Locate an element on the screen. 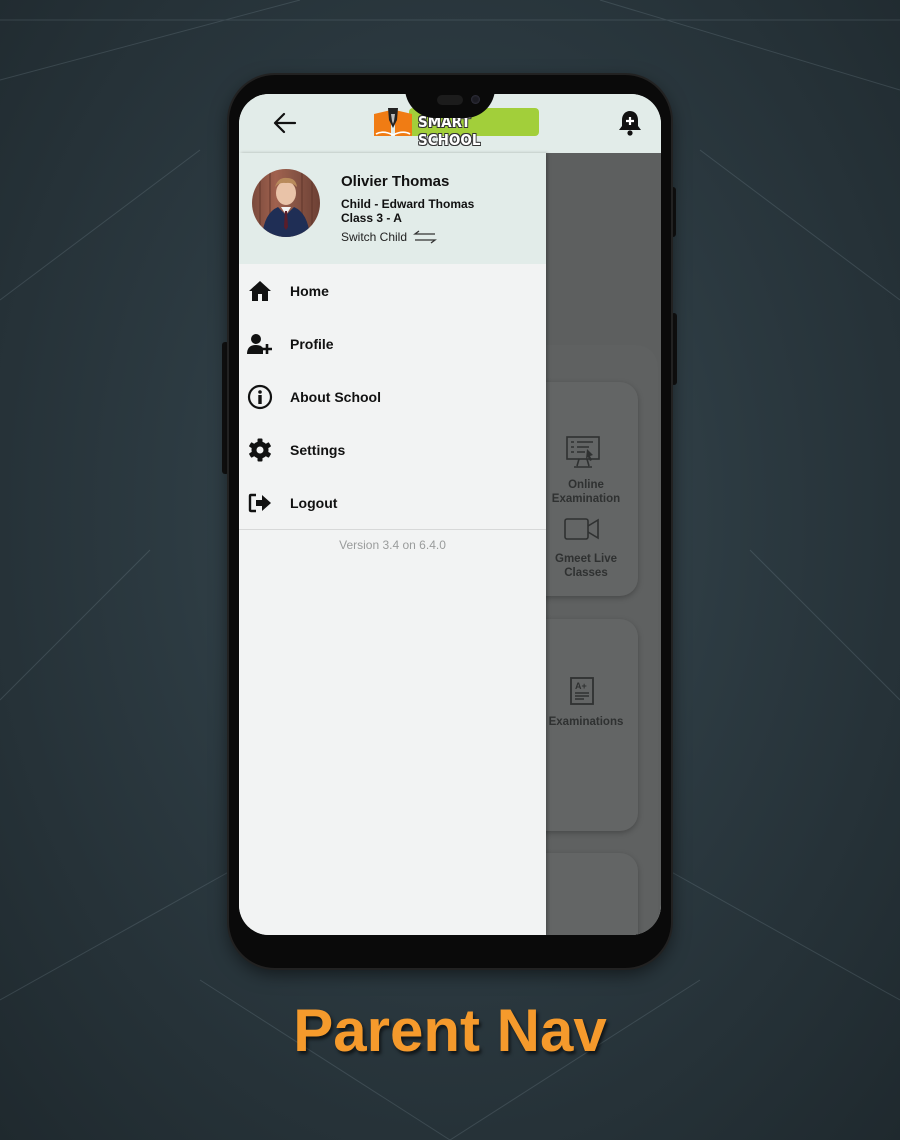  menu-divider is located at coordinates (392, 529).